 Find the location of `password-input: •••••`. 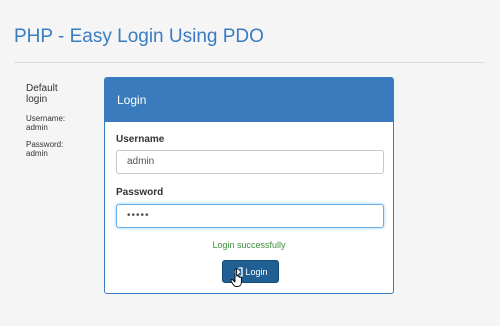

password-input: ••••• is located at coordinates (250, 216).